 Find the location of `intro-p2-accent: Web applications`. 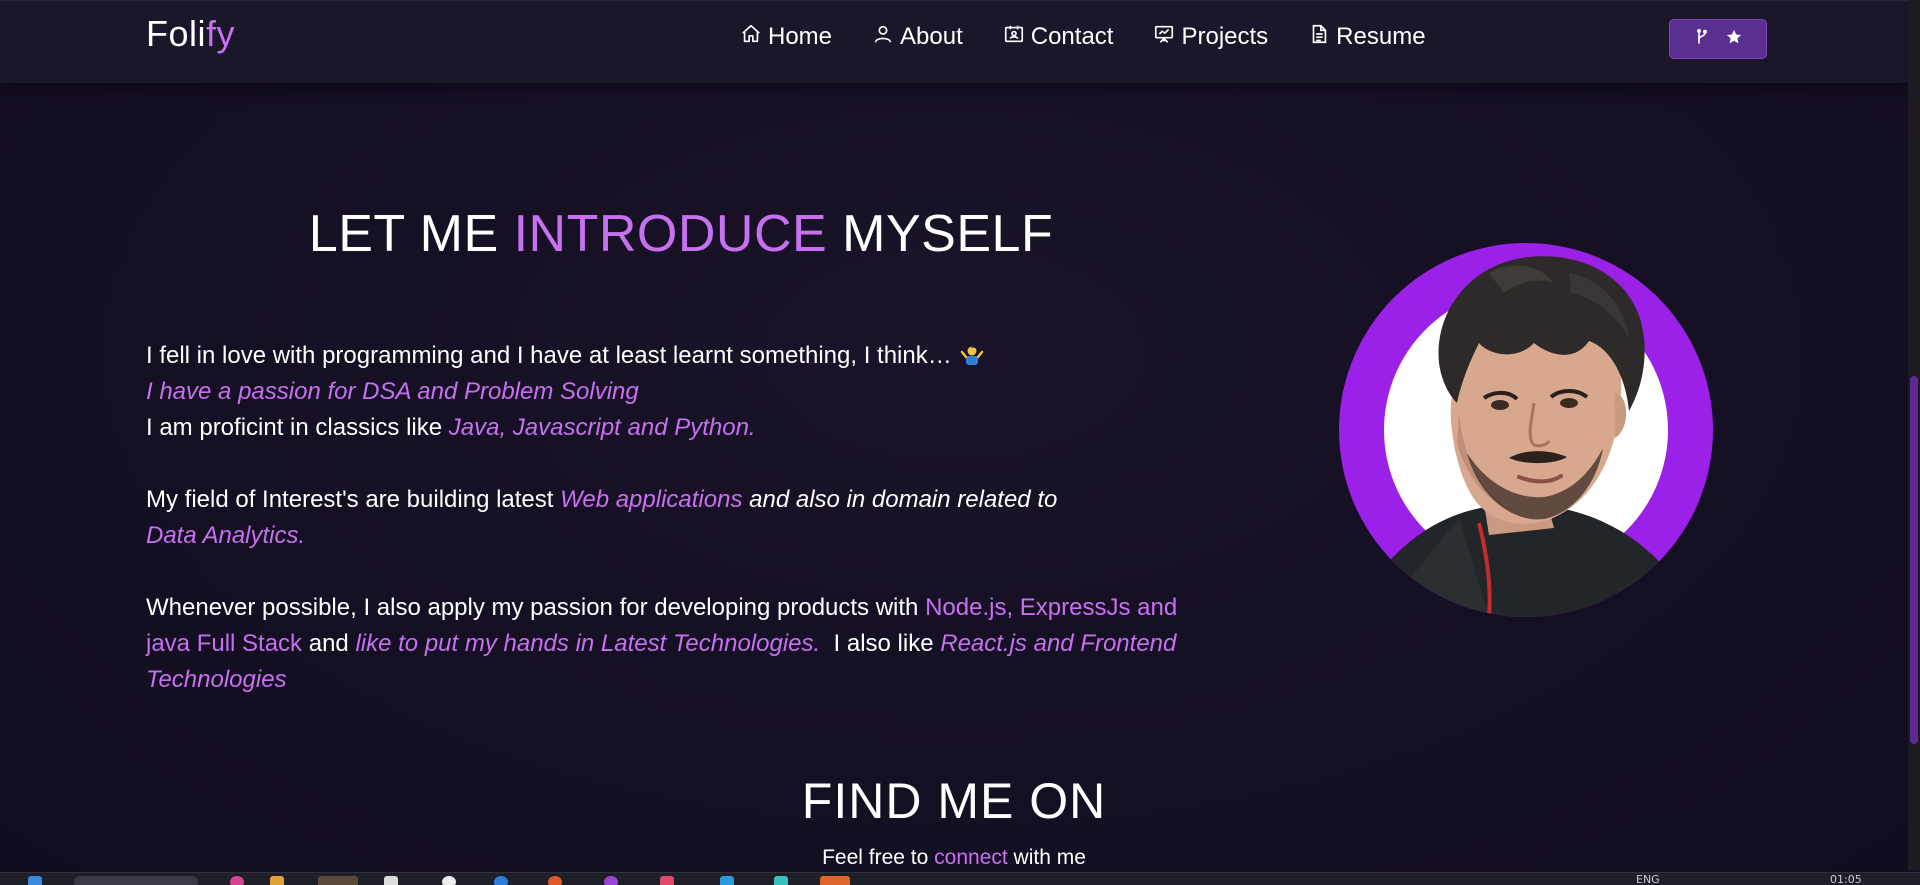

intro-p2-accent: Web applications is located at coordinates (651, 499).